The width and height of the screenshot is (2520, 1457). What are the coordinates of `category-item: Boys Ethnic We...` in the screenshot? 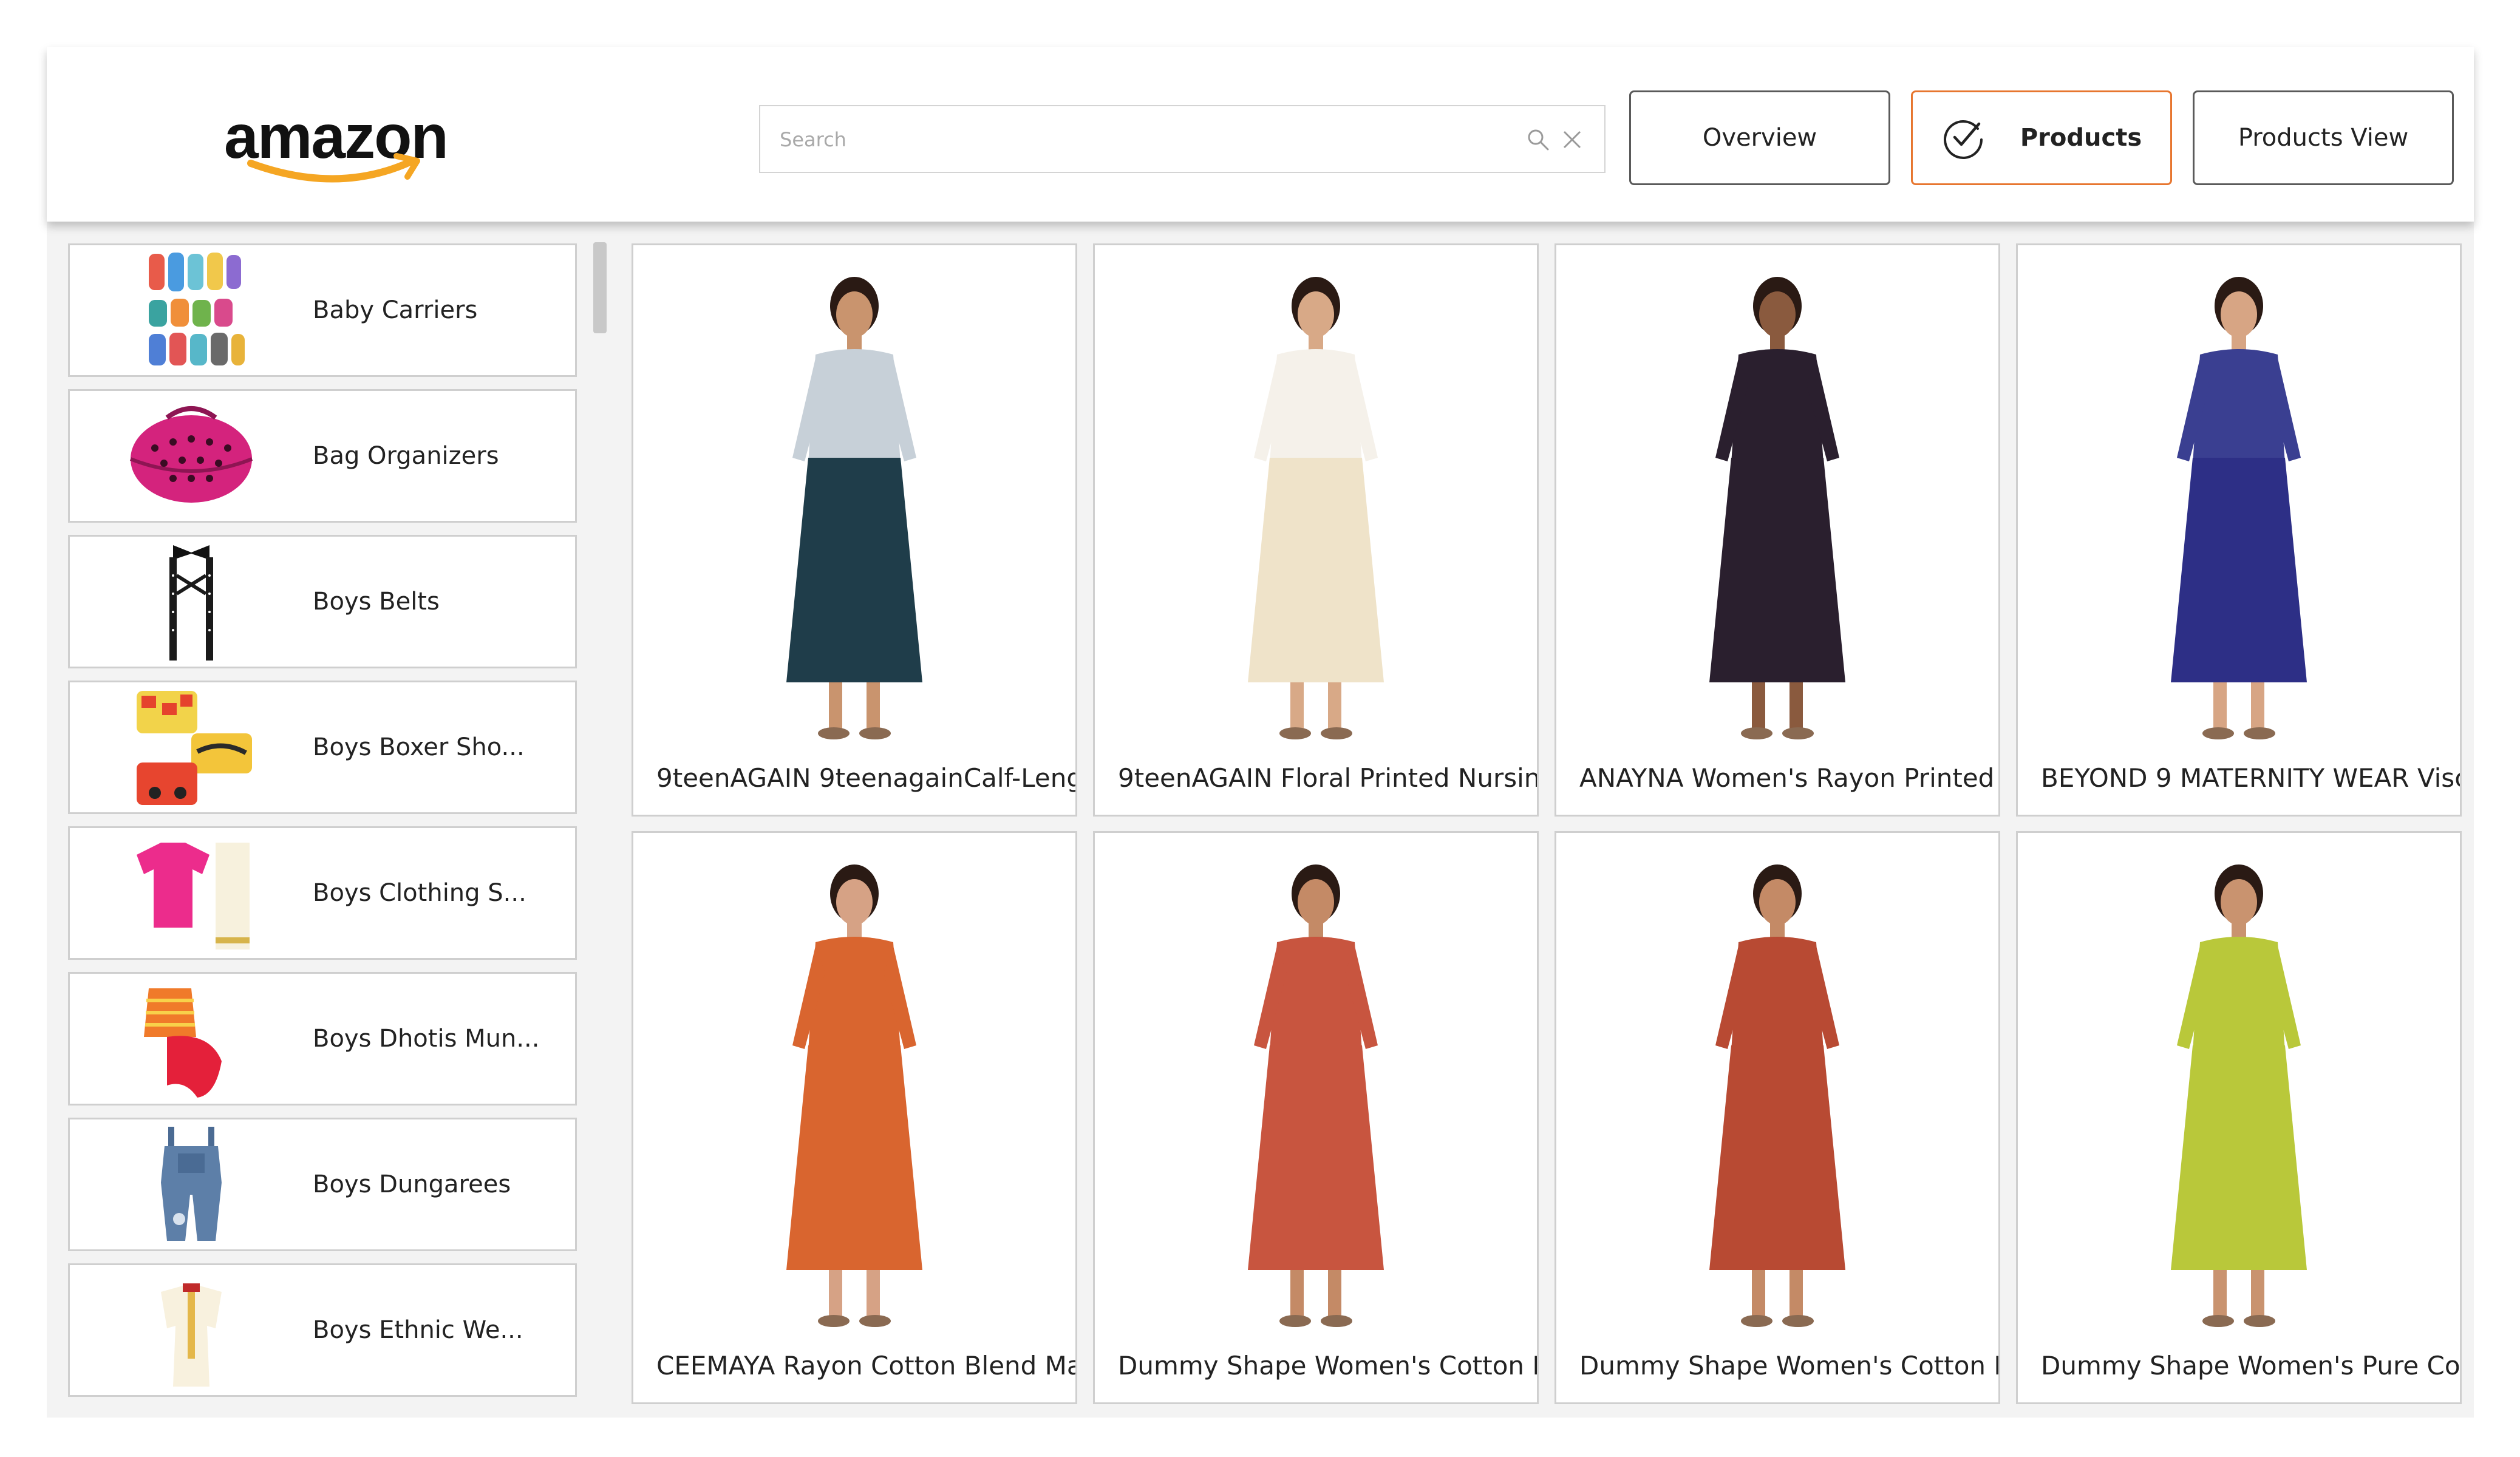 It's located at (322, 1330).